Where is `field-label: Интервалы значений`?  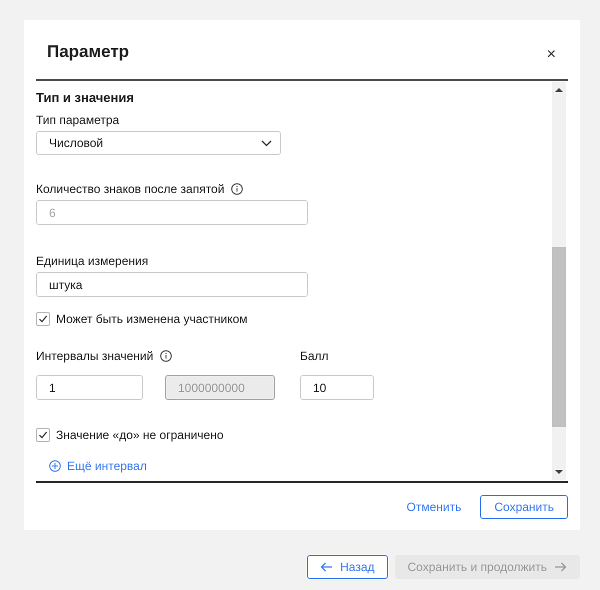
field-label: Интервалы значений is located at coordinates (95, 356).